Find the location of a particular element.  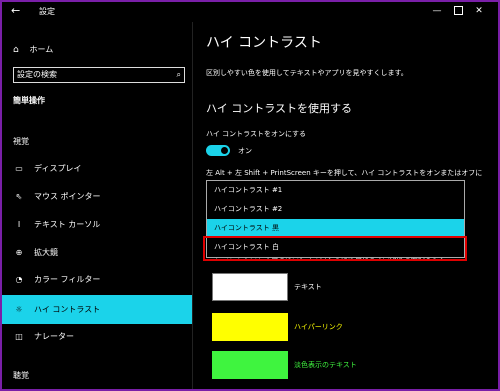

toggle-knob is located at coordinates (224, 150).